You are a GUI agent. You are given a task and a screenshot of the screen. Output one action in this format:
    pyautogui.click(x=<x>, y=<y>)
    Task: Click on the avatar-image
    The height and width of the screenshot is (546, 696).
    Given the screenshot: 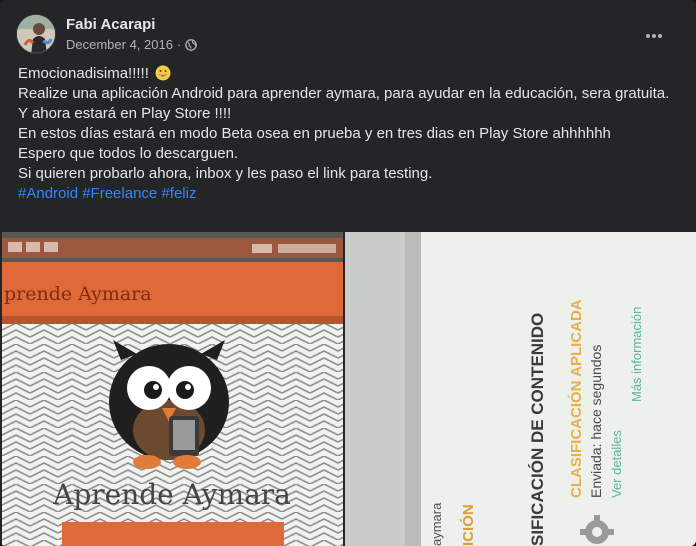 What is the action you would take?
    pyautogui.click(x=36, y=34)
    